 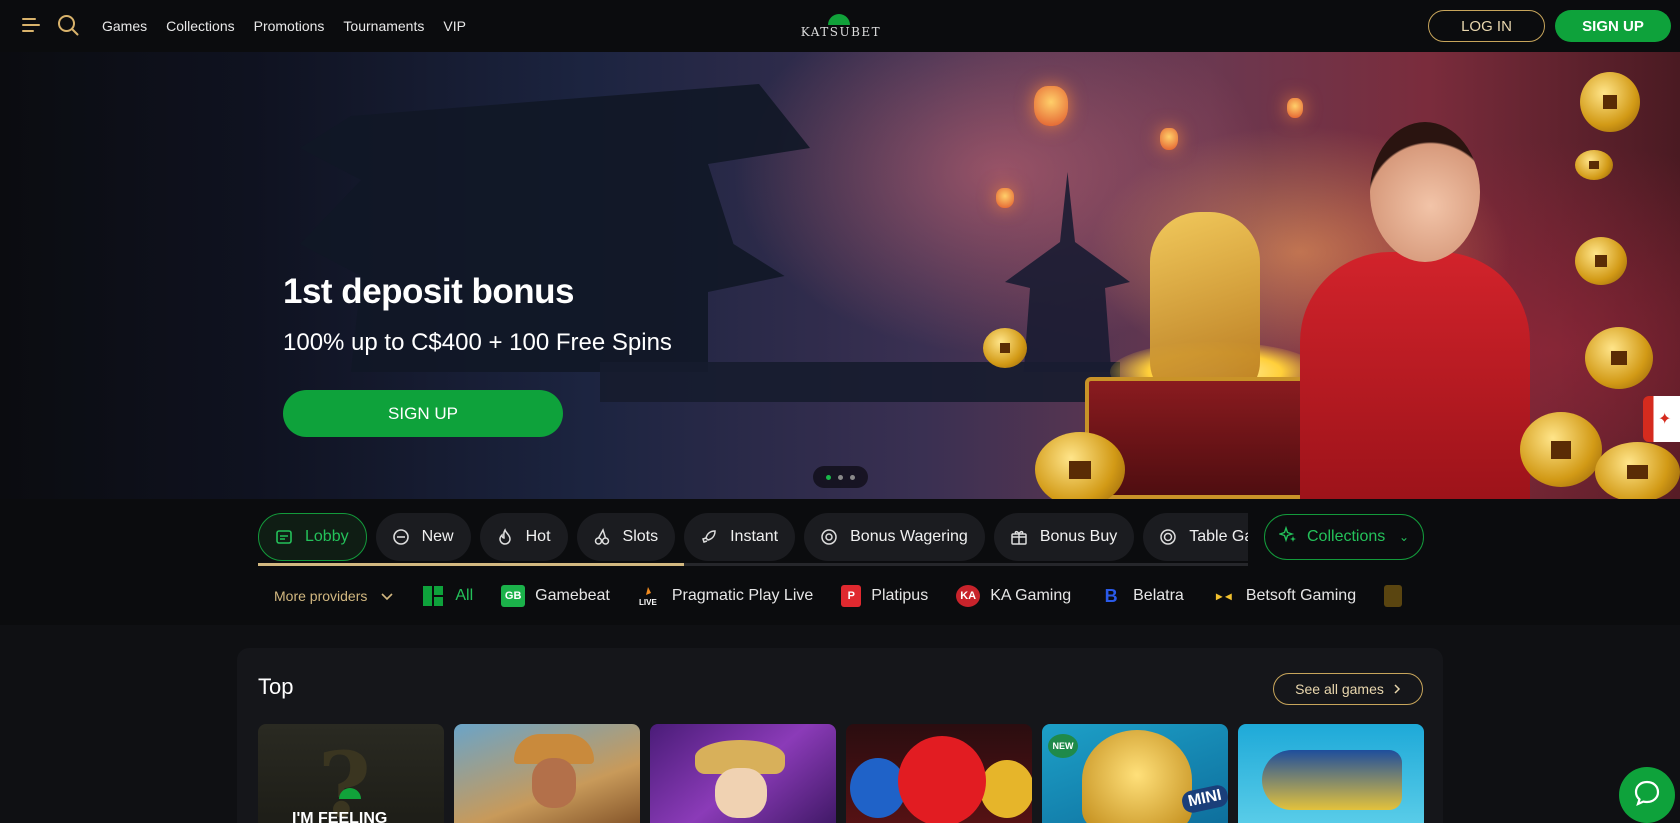 What do you see at coordinates (1111, 595) in the screenshot?
I see `belatra-logo-icon: B` at bounding box center [1111, 595].